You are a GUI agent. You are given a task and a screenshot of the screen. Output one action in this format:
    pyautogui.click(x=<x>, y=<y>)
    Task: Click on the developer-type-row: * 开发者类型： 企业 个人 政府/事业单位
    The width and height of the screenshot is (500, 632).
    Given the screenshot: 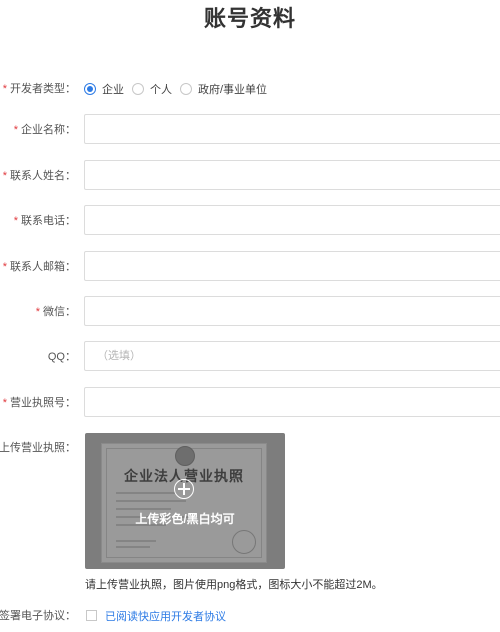 What is the action you would take?
    pyautogui.click(x=250, y=89)
    